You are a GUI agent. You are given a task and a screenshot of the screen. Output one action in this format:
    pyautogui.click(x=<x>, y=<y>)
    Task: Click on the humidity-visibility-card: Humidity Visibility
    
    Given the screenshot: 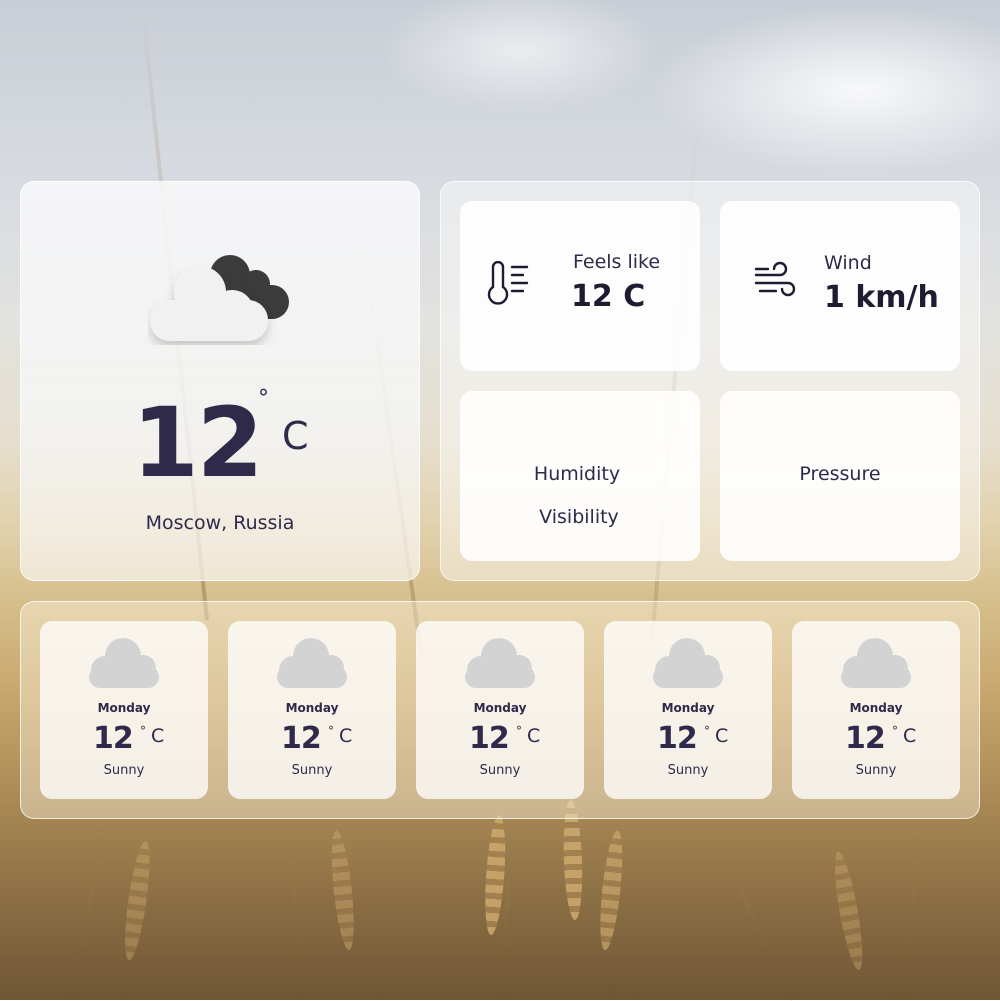 What is the action you would take?
    pyautogui.click(x=580, y=476)
    